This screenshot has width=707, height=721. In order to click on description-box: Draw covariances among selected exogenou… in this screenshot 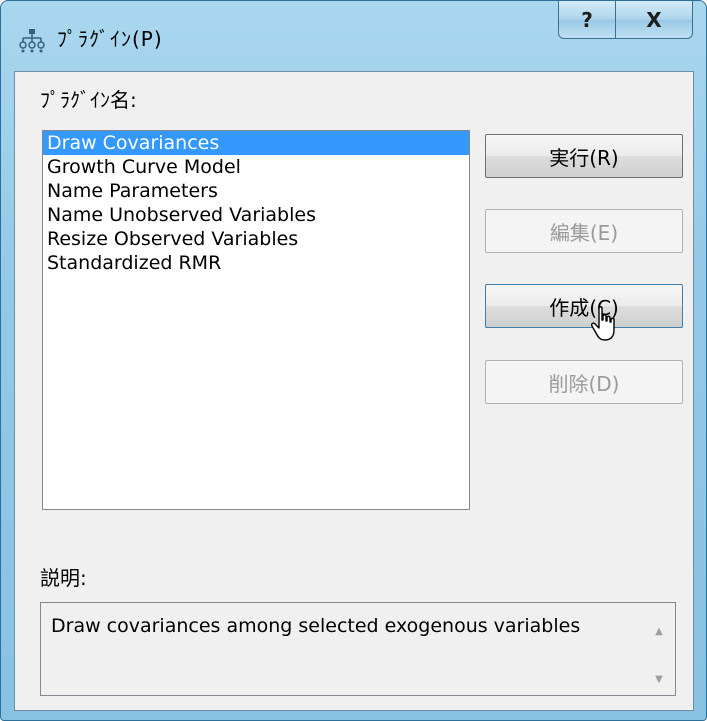, I will do `click(358, 649)`.